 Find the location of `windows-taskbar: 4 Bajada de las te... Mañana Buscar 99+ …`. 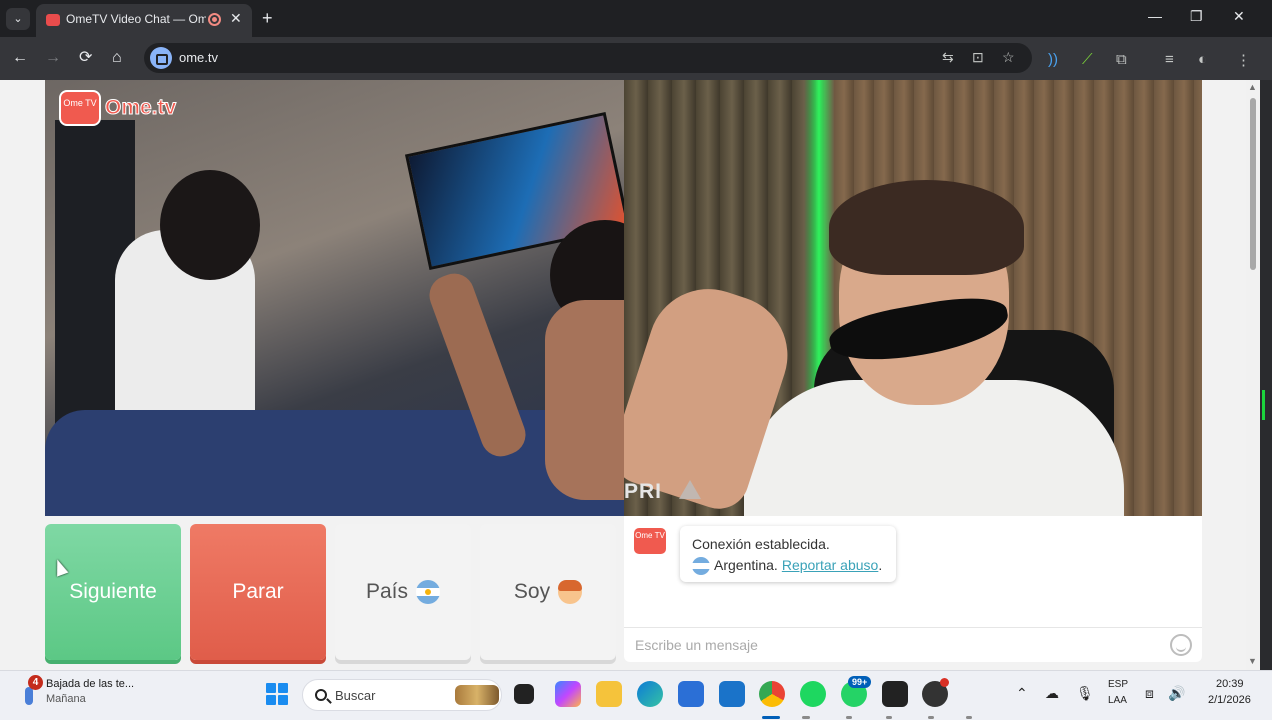

windows-taskbar: 4 Bajada de las te... Mañana Buscar 99+ … is located at coordinates (636, 695).